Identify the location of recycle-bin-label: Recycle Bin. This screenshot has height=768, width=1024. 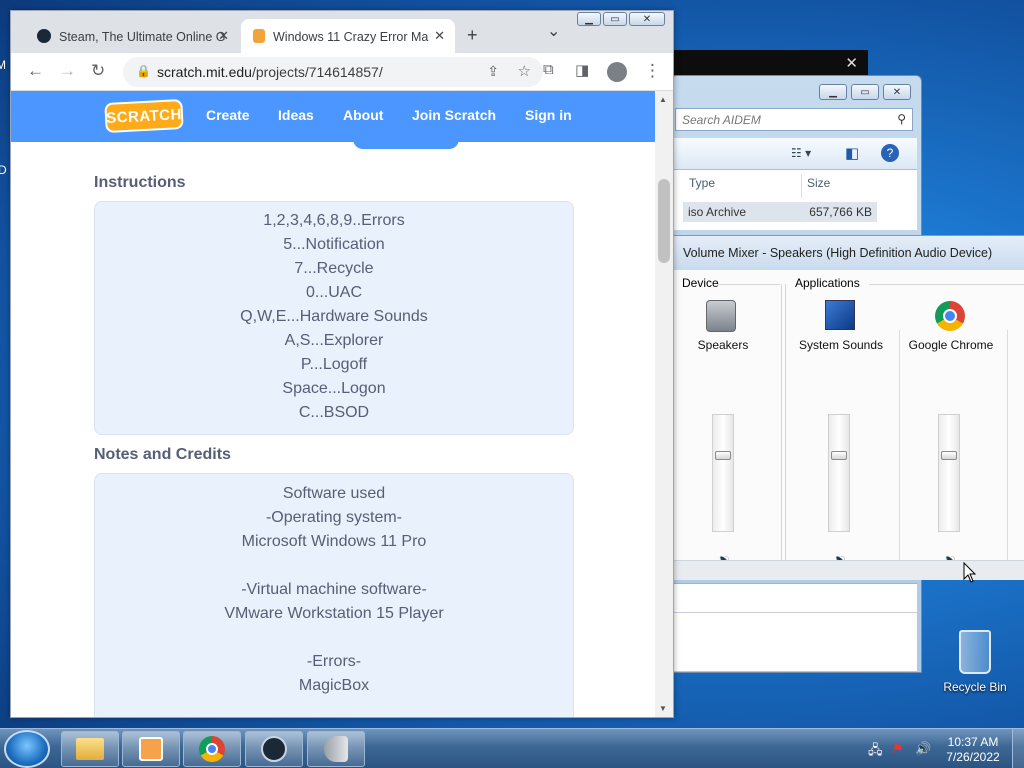
(975, 687).